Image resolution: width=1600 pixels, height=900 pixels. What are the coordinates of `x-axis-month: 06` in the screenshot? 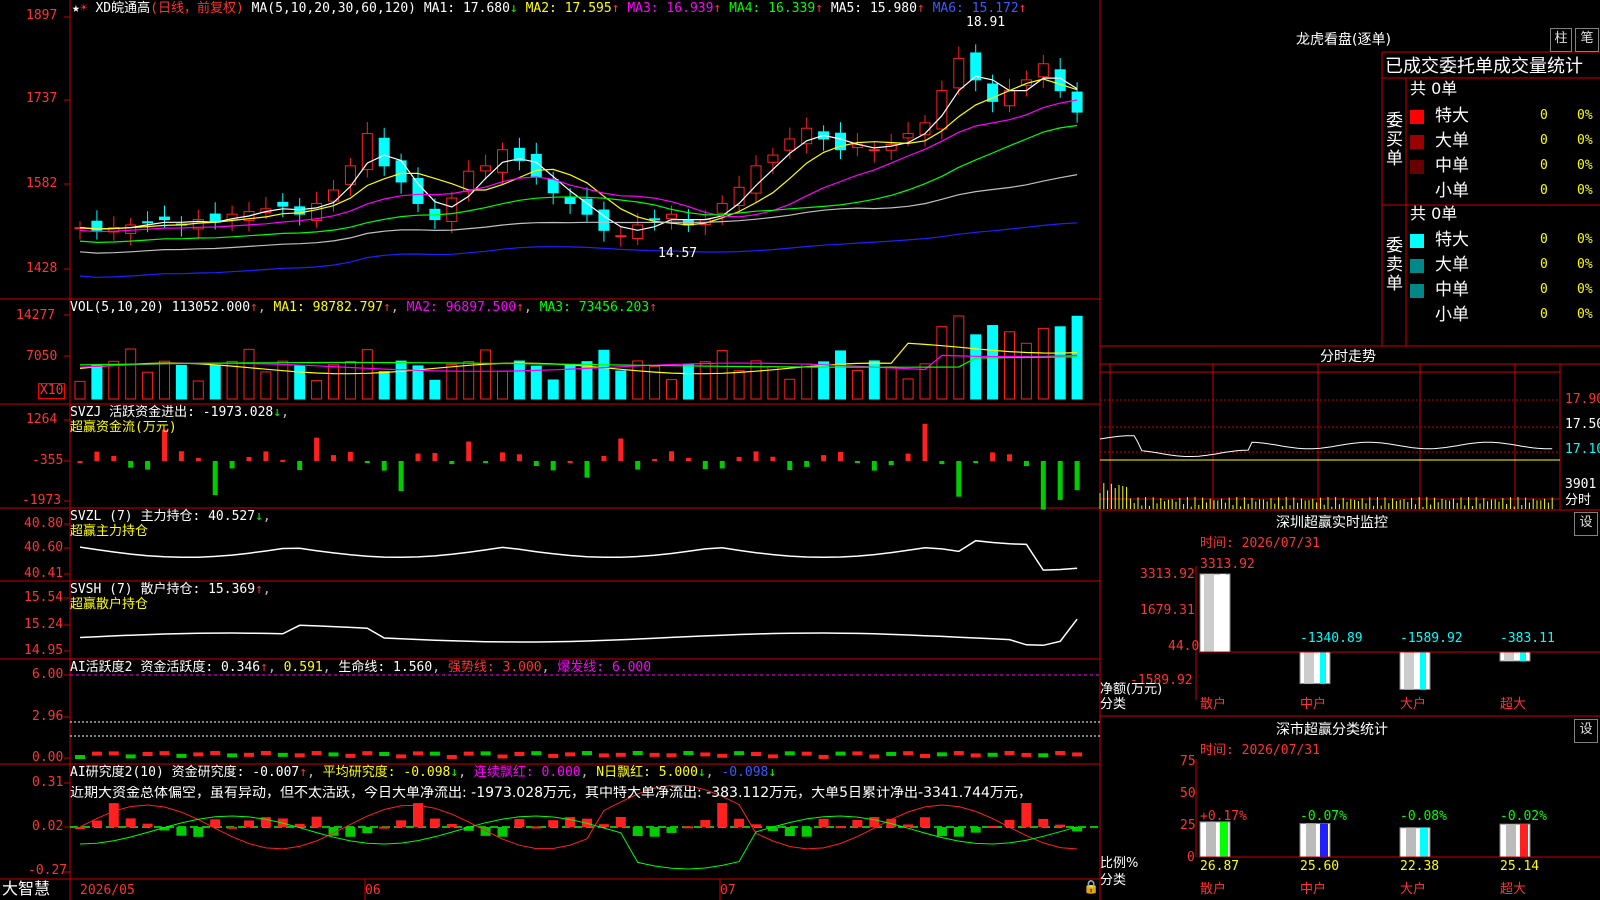 It's located at (373, 890).